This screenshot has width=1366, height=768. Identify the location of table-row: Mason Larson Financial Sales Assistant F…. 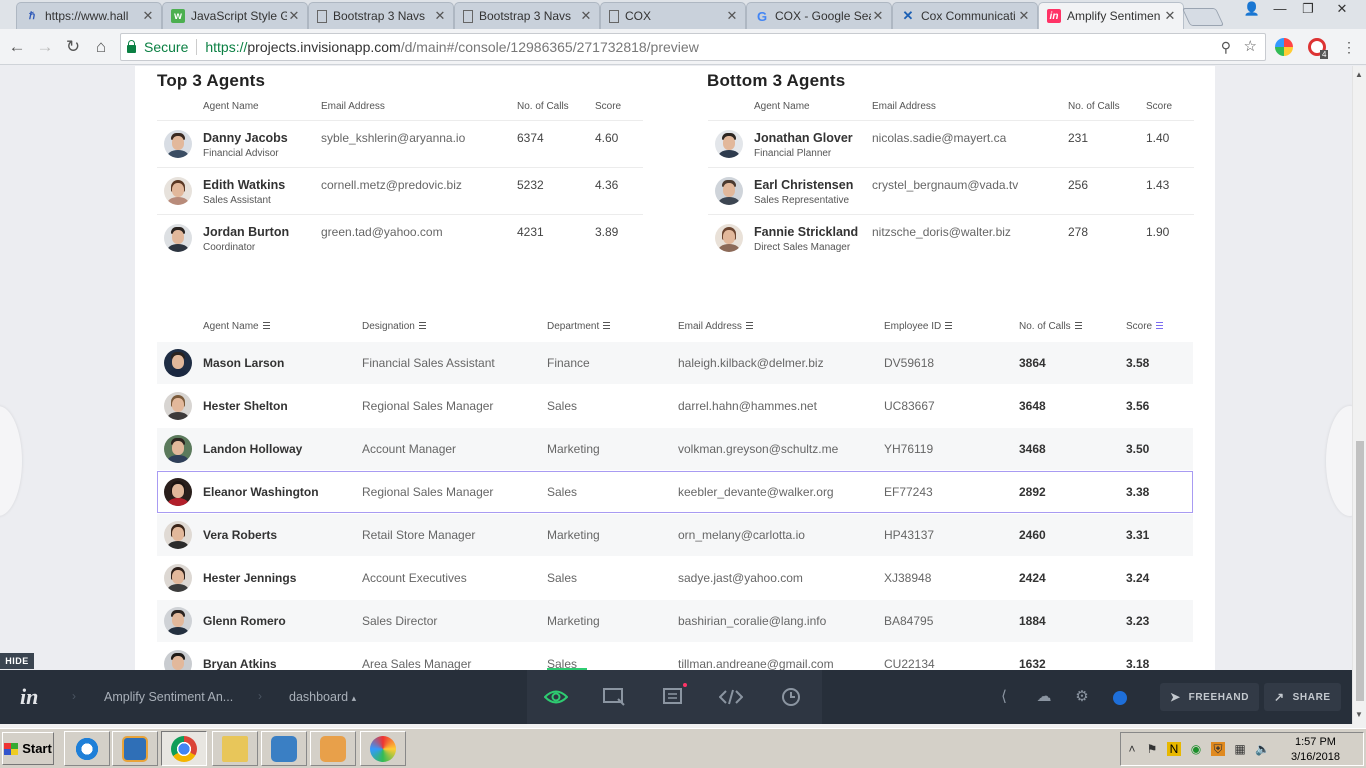
(675, 363).